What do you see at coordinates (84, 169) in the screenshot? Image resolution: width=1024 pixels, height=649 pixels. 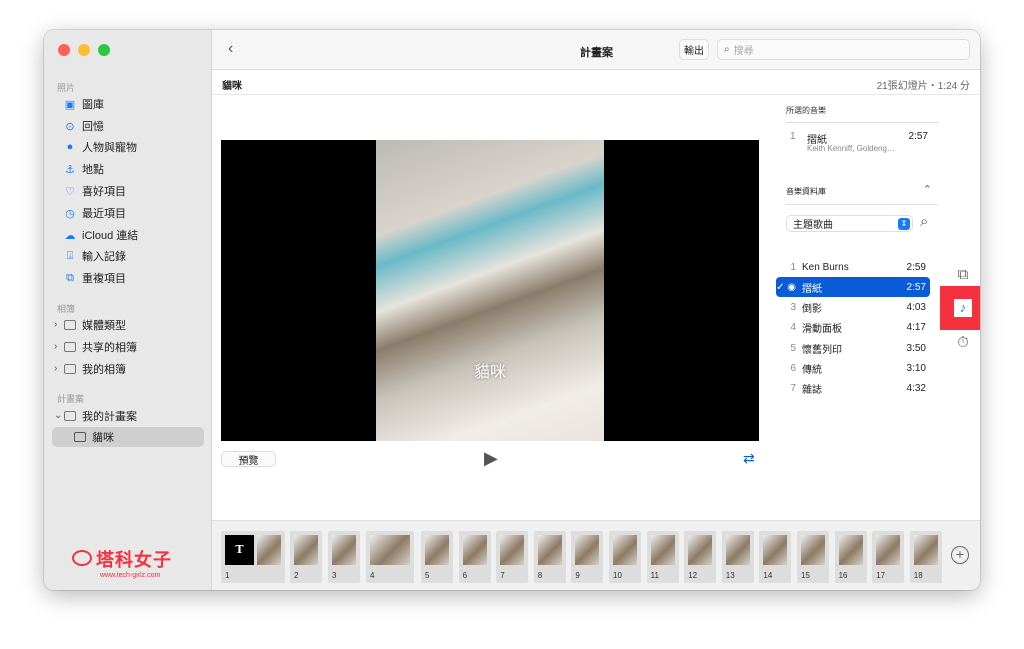 I see `sidebar-item-places: ⚓ 地點` at bounding box center [84, 169].